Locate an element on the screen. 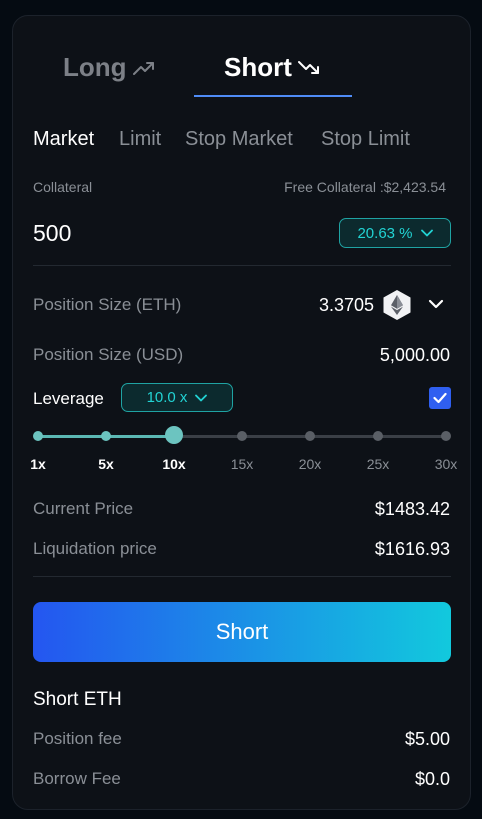 The width and height of the screenshot is (482, 819). position-size-eth-label: Position Size (ETH) is located at coordinates (107, 304).